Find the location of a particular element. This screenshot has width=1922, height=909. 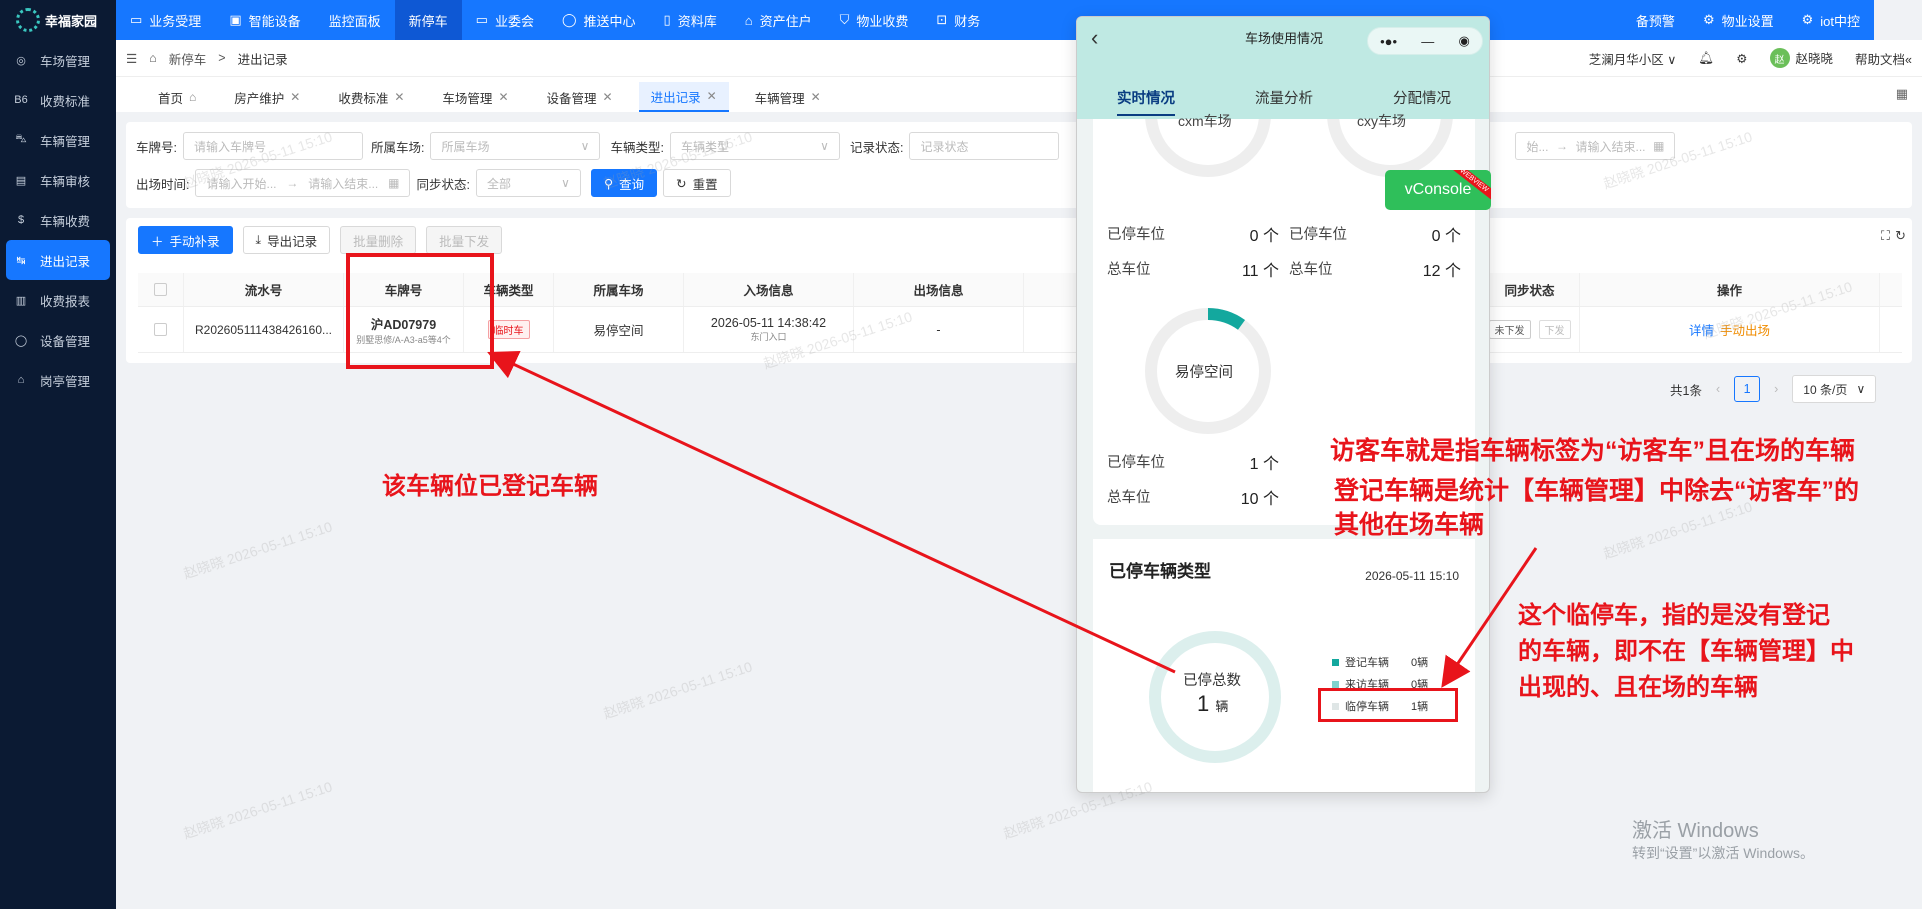

sidebar-item-1: B6 收费标准 is located at coordinates (58, 100).